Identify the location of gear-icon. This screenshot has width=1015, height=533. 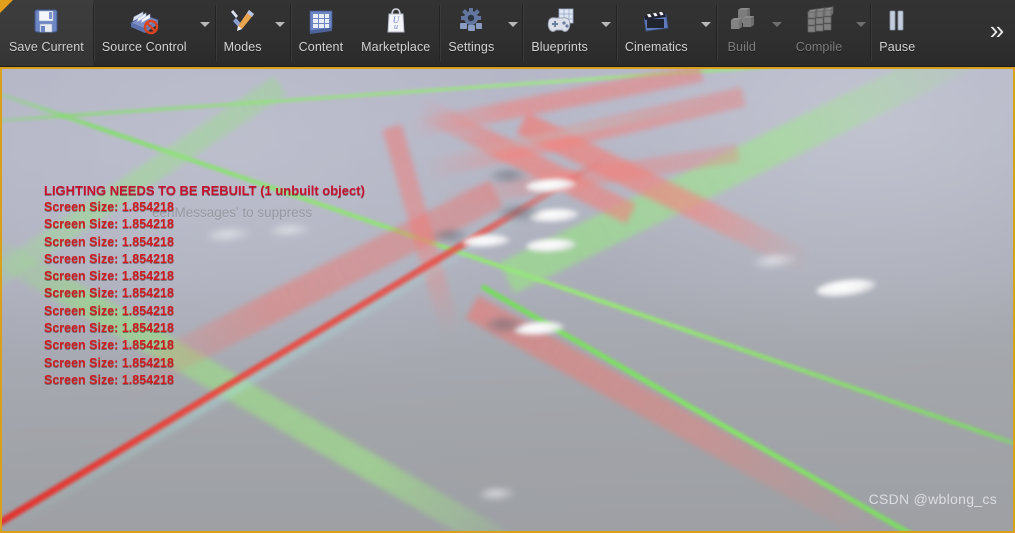
(471, 21).